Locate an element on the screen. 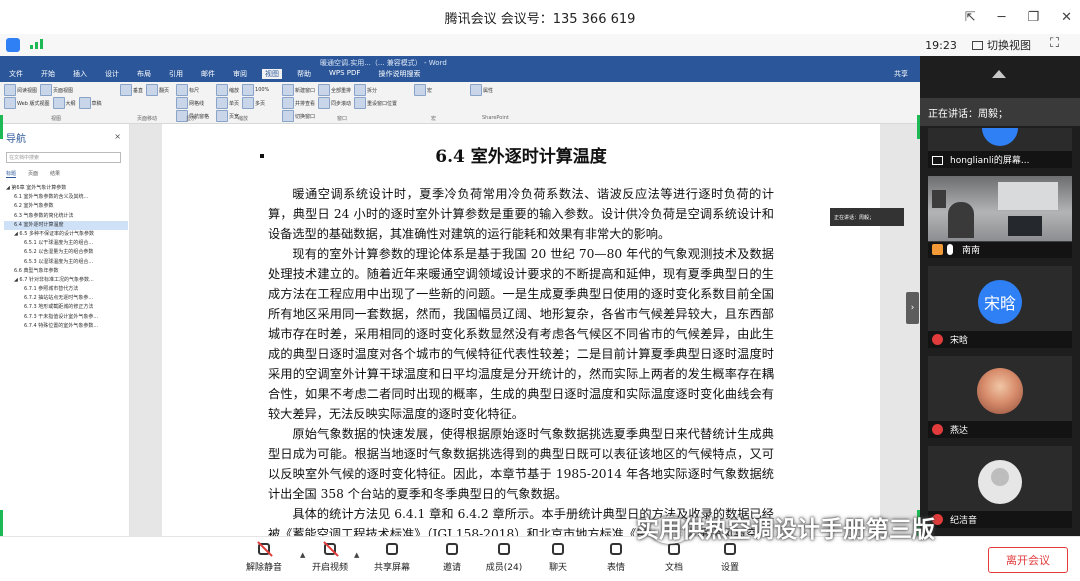 The image size is (1080, 581). ribbon-button: 重设窗口位置 is located at coordinates (375, 103).